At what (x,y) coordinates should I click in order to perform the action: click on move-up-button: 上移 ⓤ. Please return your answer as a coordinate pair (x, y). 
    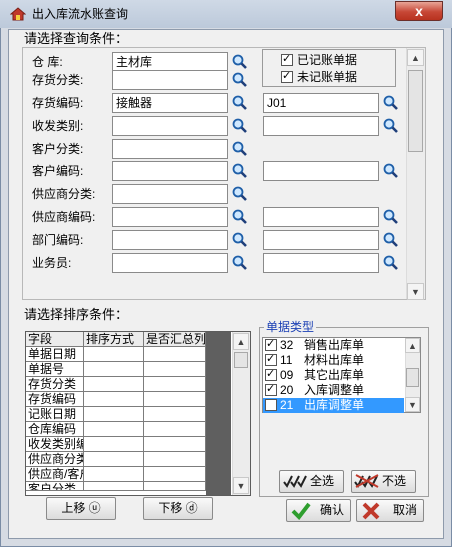
    Looking at the image, I should click on (81, 508).